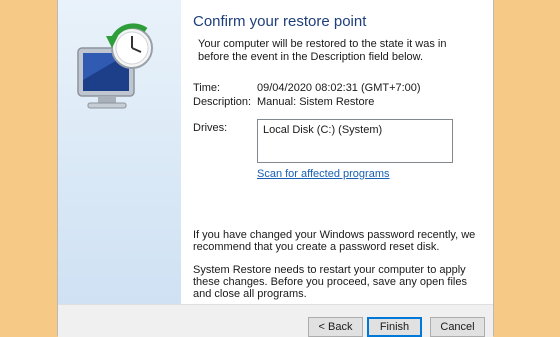 The image size is (560, 337). What do you see at coordinates (280, 21) in the screenshot?
I see `page-title: Confirm your restore point` at bounding box center [280, 21].